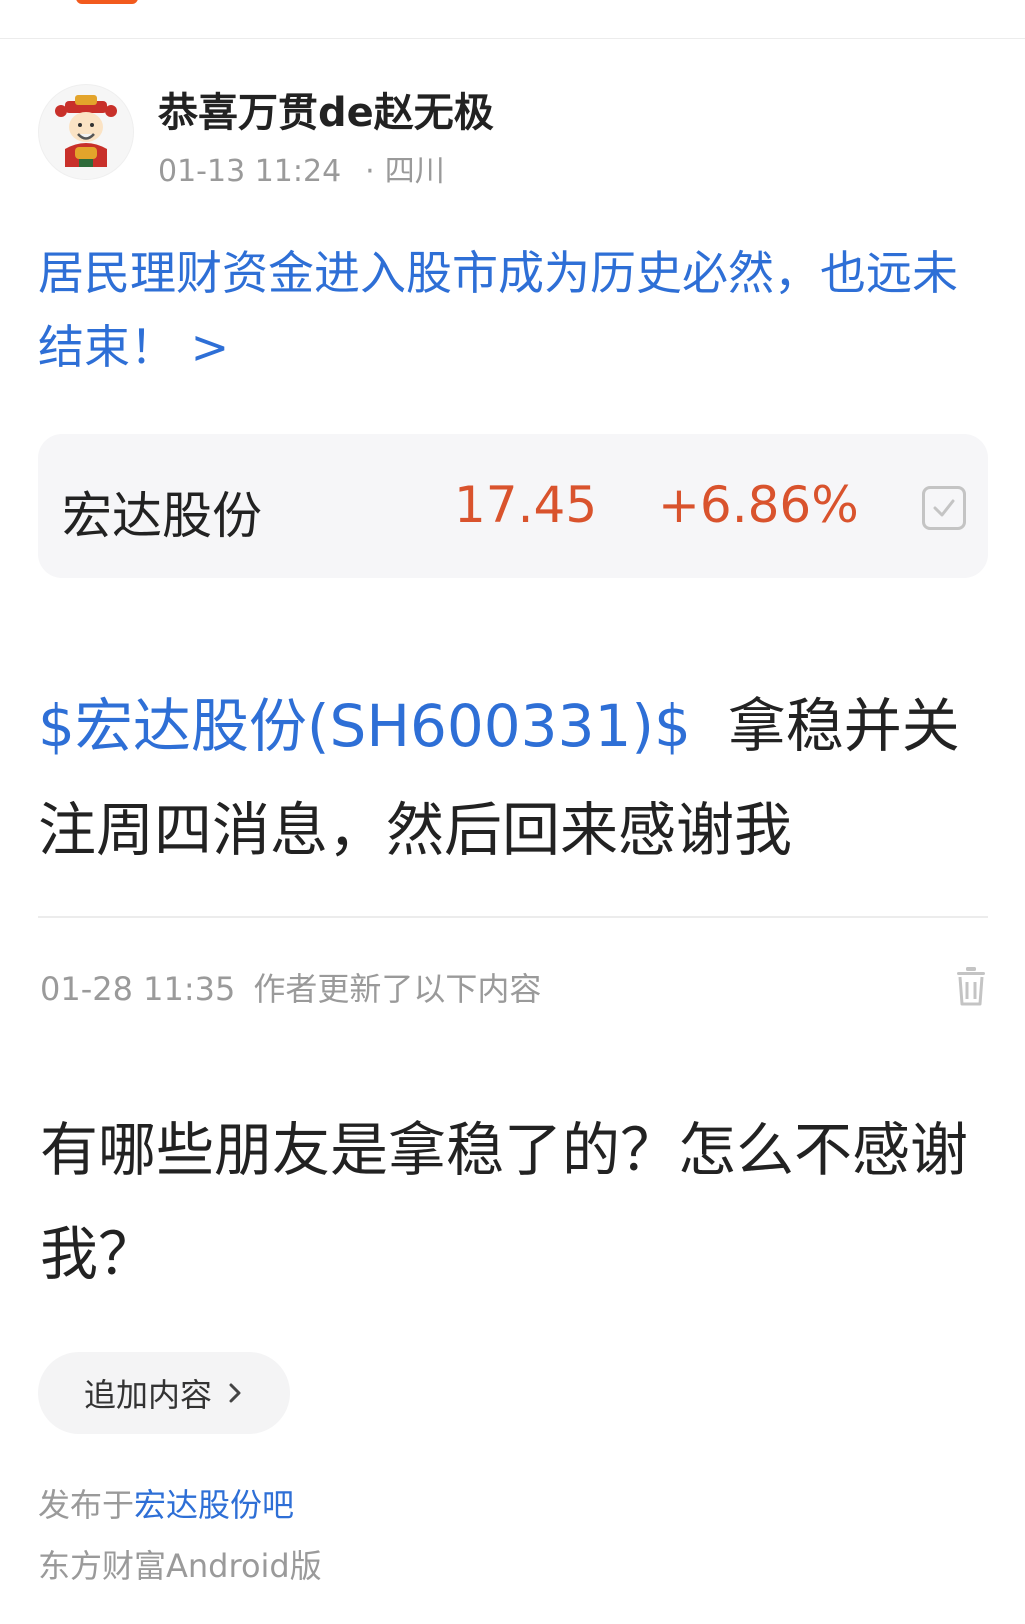 Image resolution: width=1025 pixels, height=1624 pixels. I want to click on stock-name: 宏达股份, so click(162, 516).